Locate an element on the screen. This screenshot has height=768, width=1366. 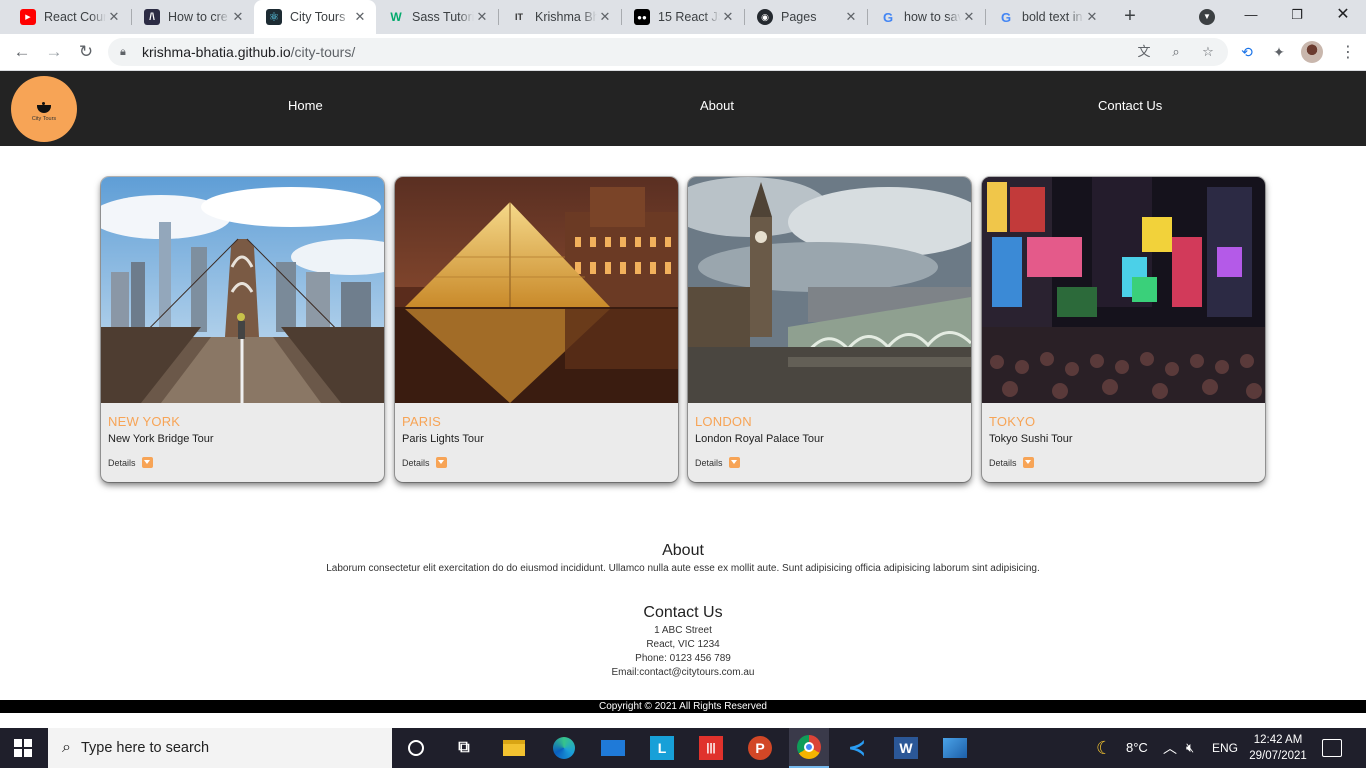
tab-title: How to cre is located at coordinates (198, 17).